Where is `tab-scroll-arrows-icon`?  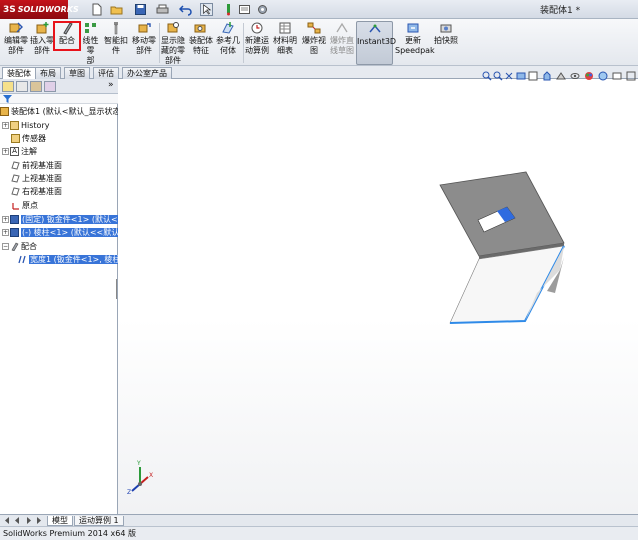
tab-scroll-arrows-icon is located at coordinates (23, 520).